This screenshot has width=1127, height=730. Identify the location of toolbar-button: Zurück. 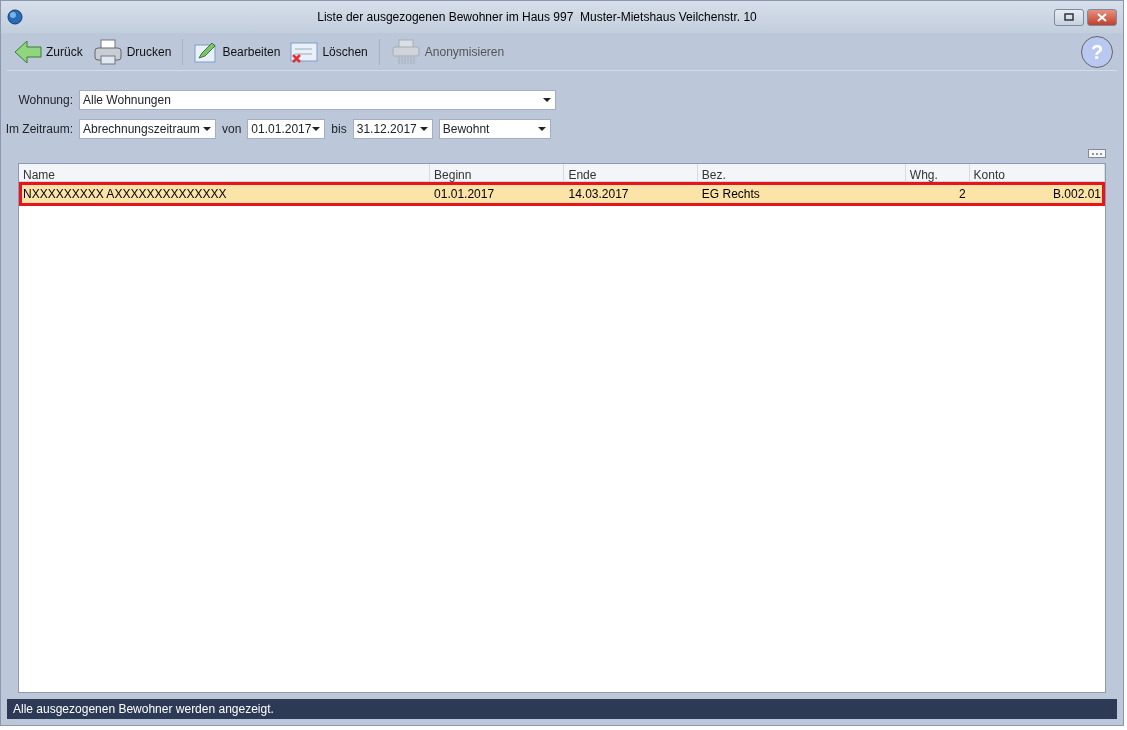
(48, 51).